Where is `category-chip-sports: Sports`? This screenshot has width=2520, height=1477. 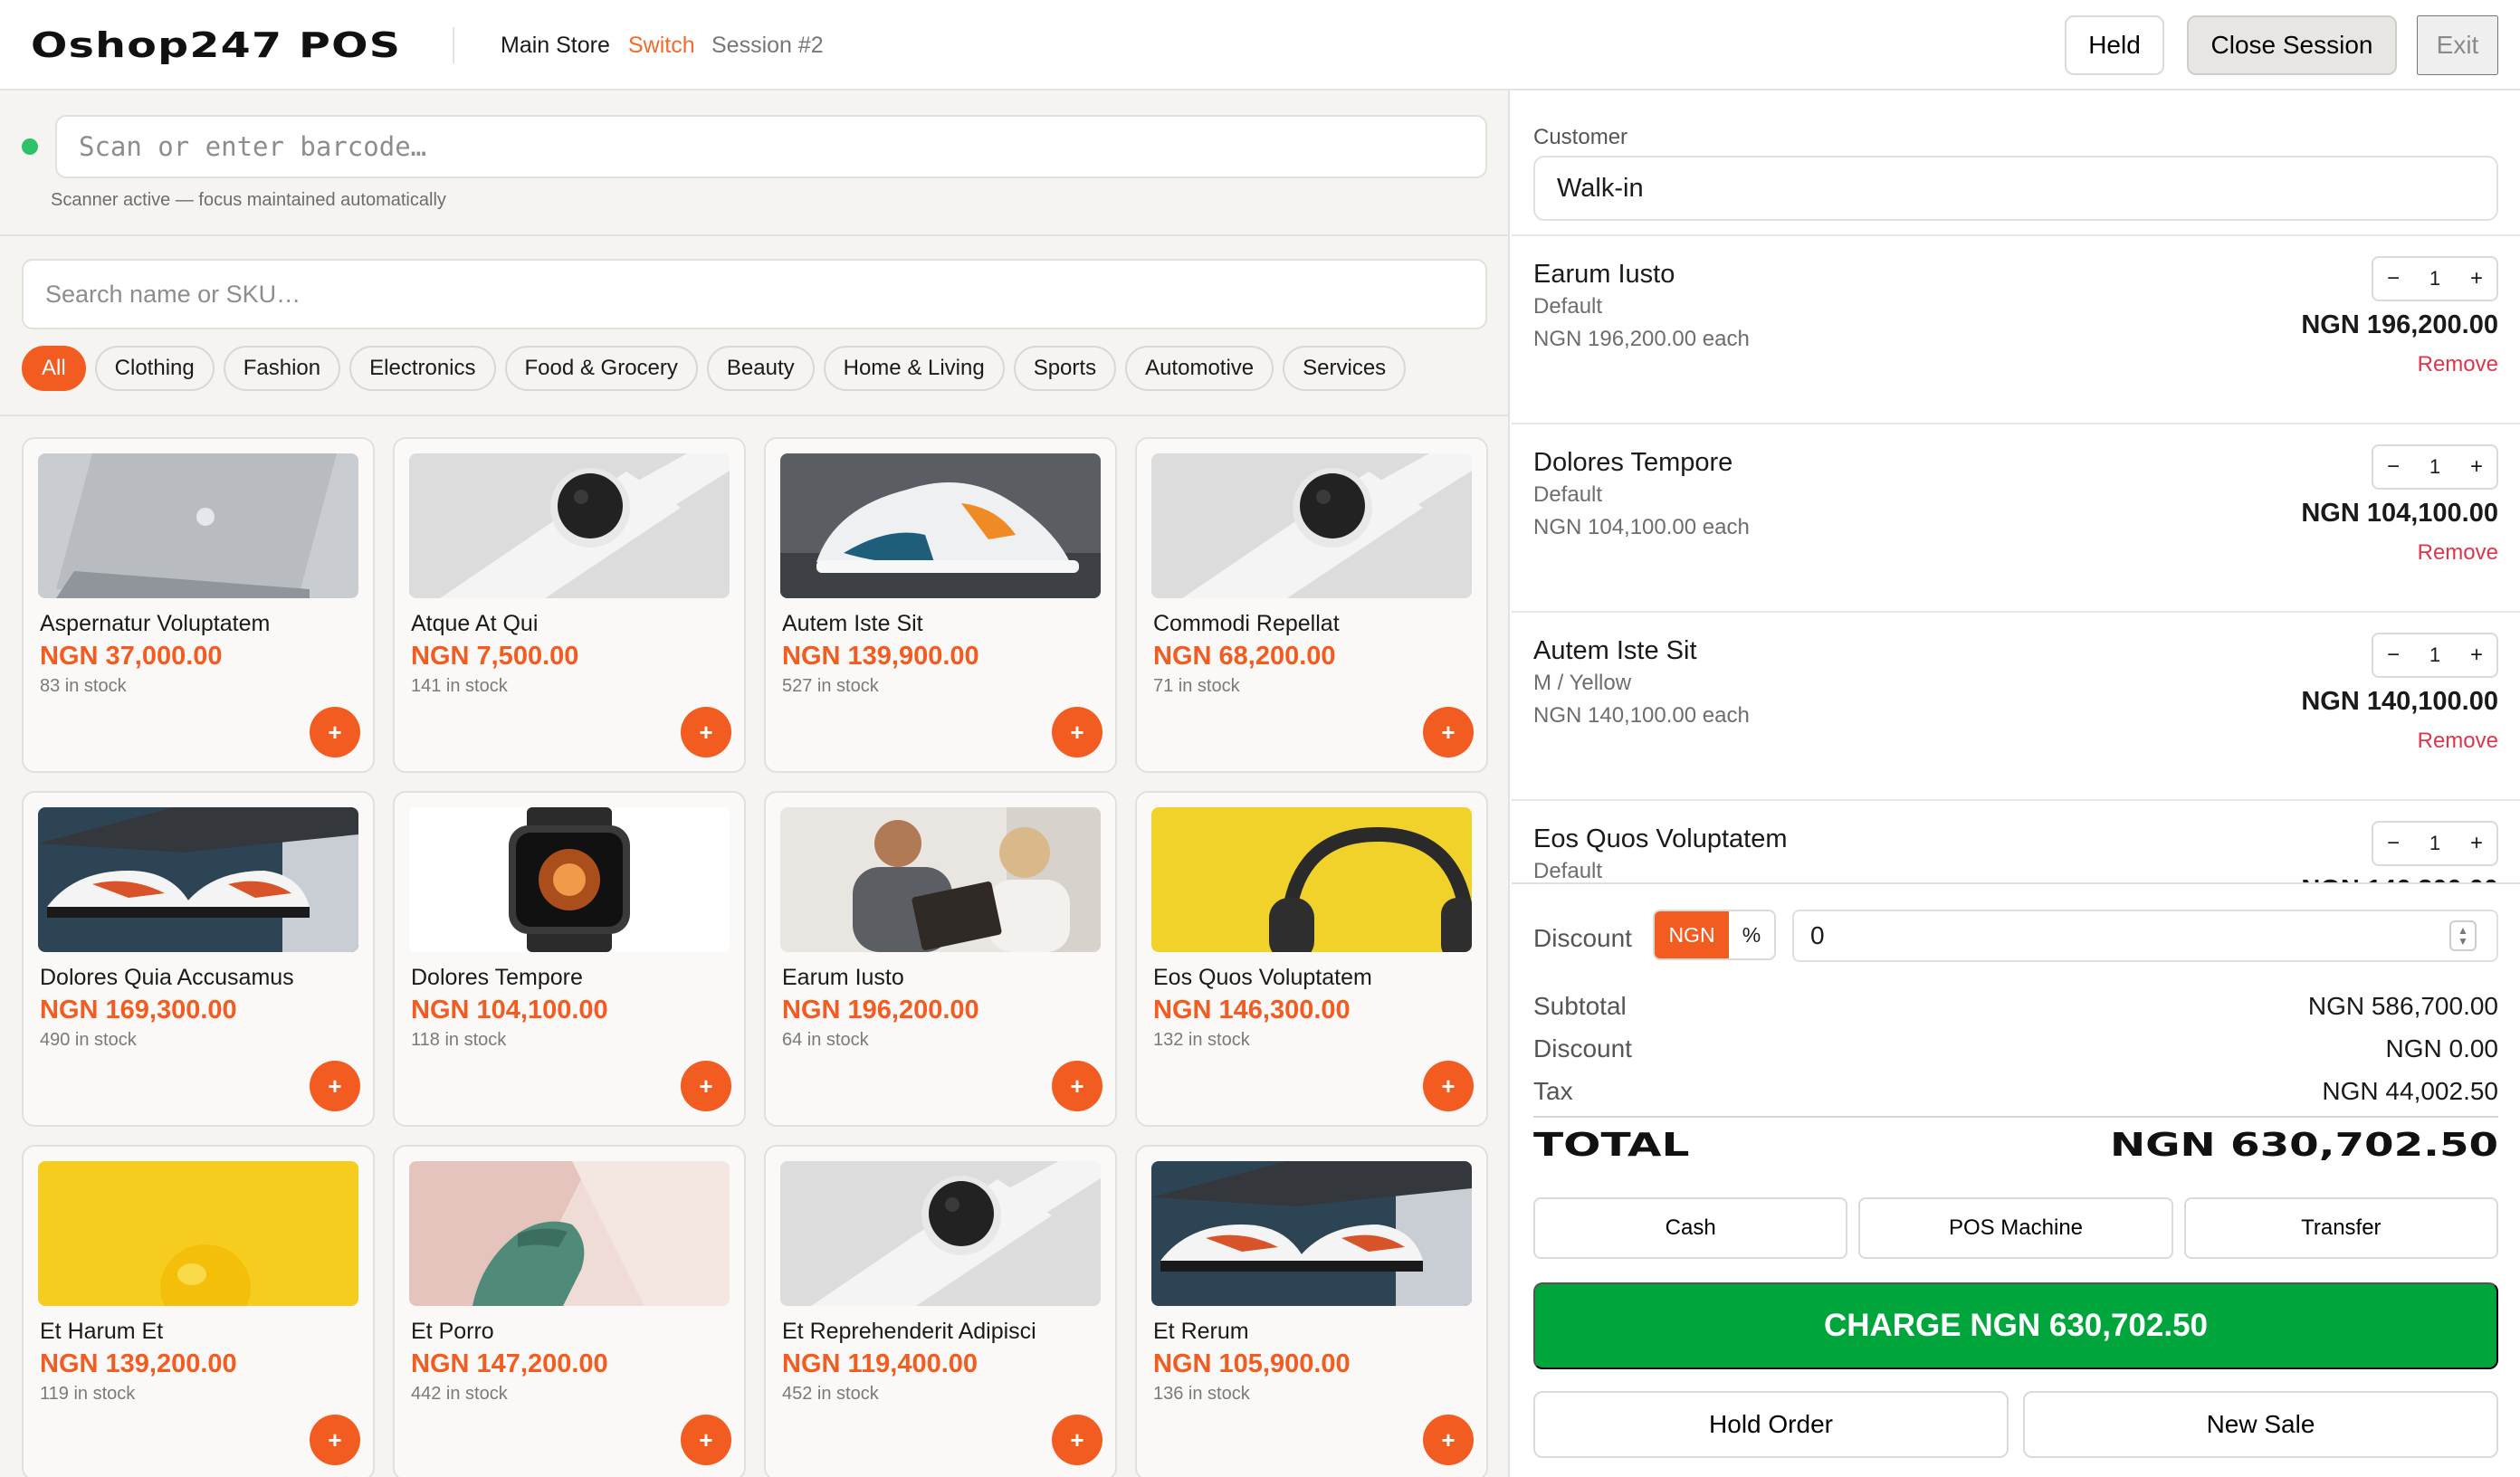 category-chip-sports: Sports is located at coordinates (1065, 368).